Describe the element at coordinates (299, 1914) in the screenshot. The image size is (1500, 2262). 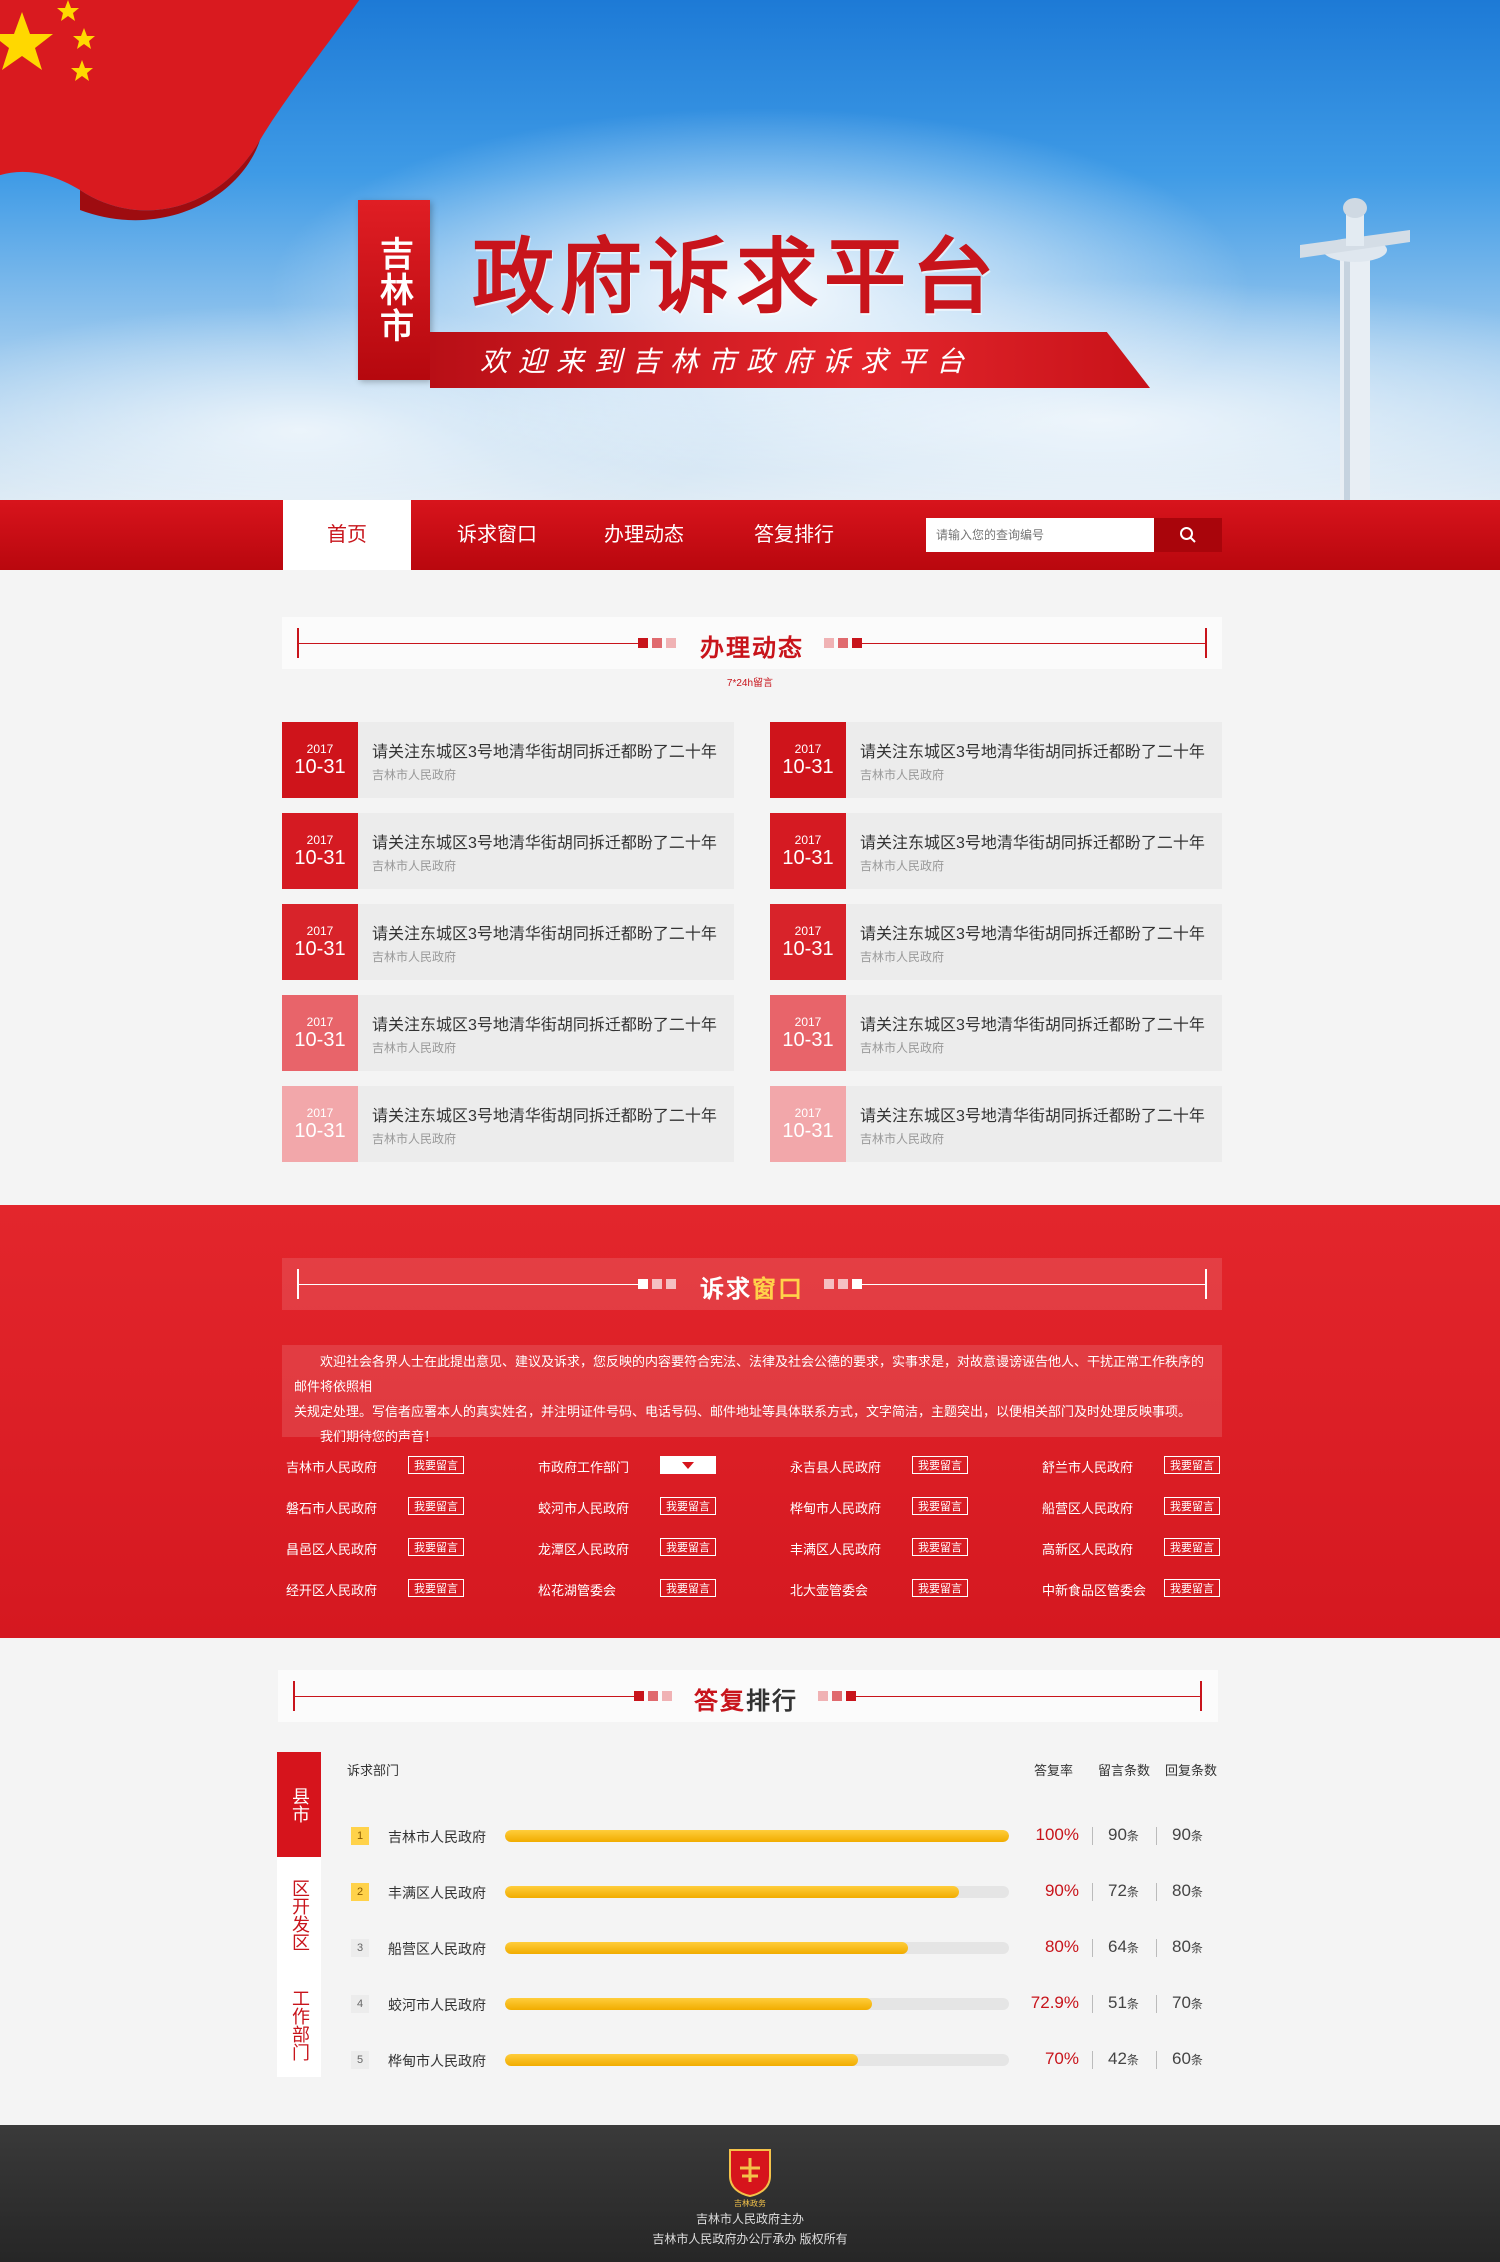
I see `tab-district: 区开发区` at that location.